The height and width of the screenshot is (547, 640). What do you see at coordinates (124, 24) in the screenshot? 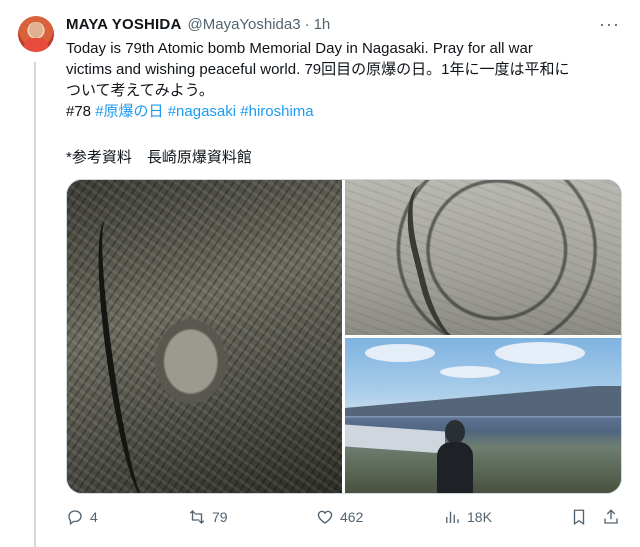
I see `author-name: MAYA YOSHIDA` at bounding box center [124, 24].